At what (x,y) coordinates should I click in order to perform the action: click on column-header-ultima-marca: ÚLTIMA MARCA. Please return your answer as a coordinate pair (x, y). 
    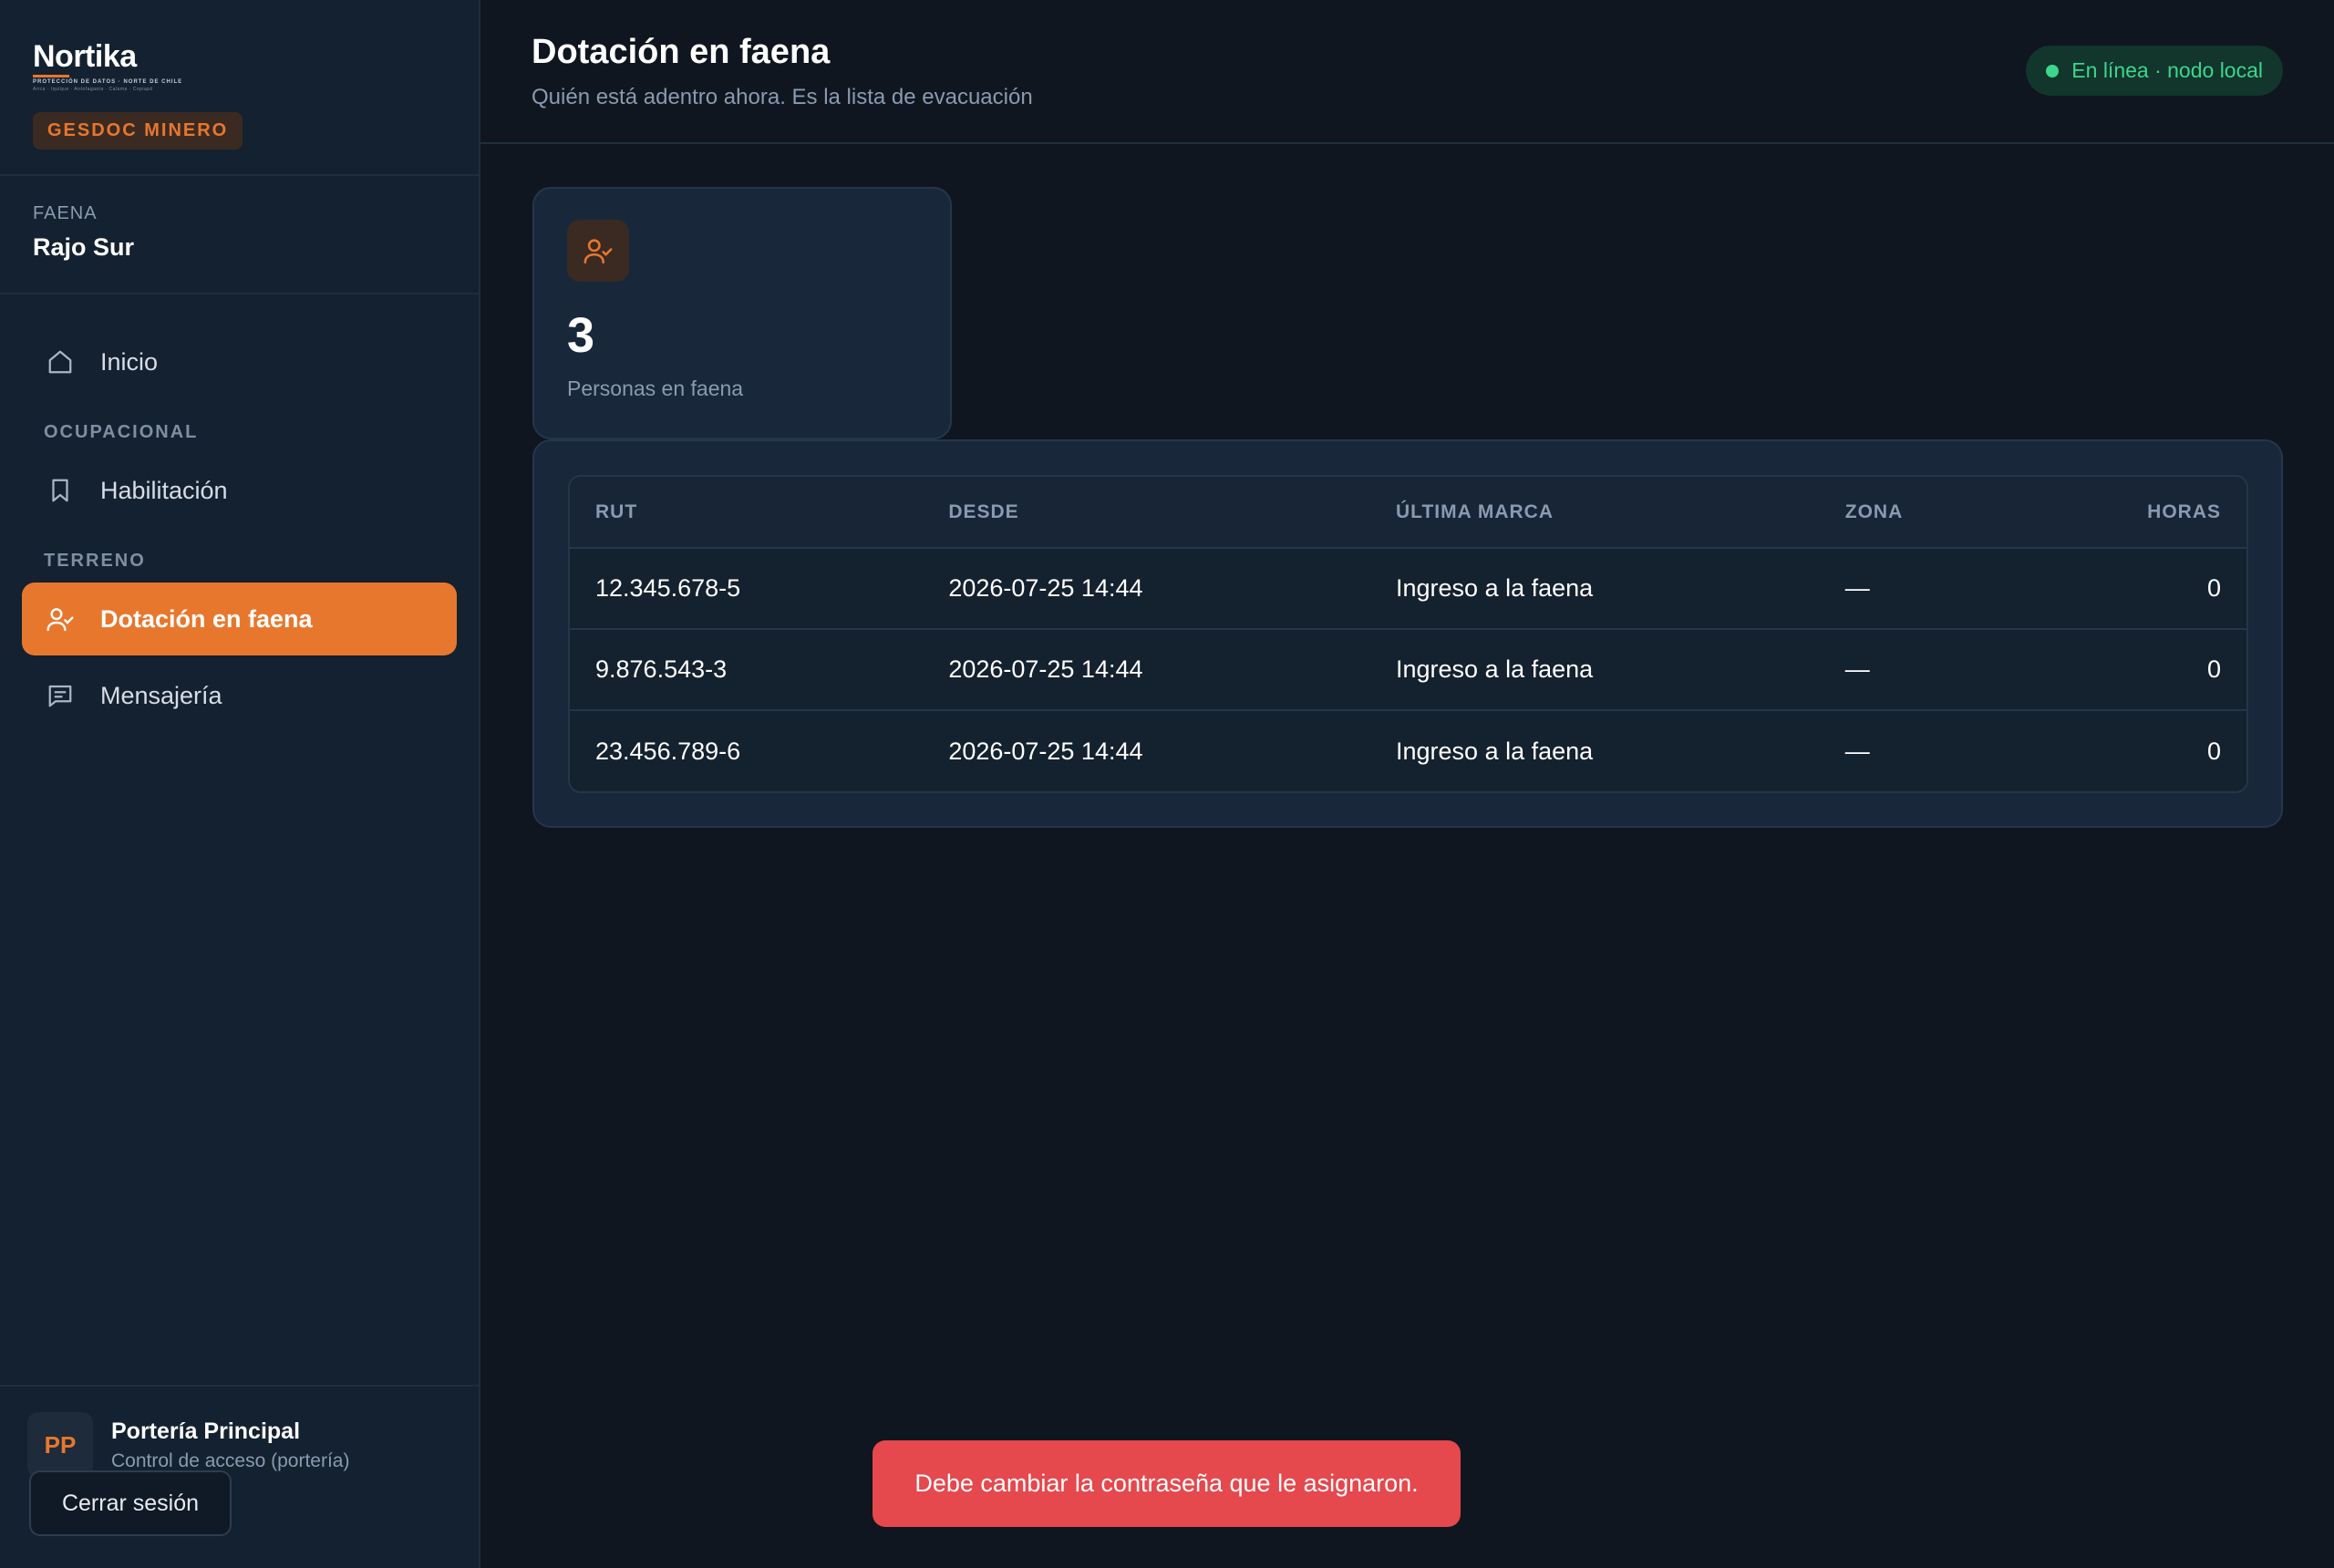
    Looking at the image, I should click on (1595, 513).